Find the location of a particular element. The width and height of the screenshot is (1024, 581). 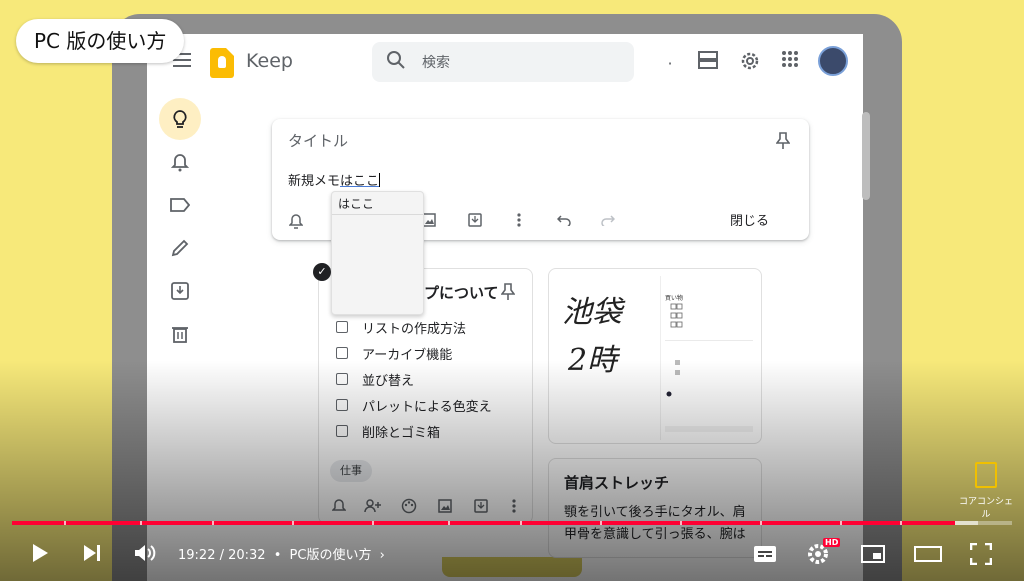

collaborator-icon is located at coordinates (373, 506).